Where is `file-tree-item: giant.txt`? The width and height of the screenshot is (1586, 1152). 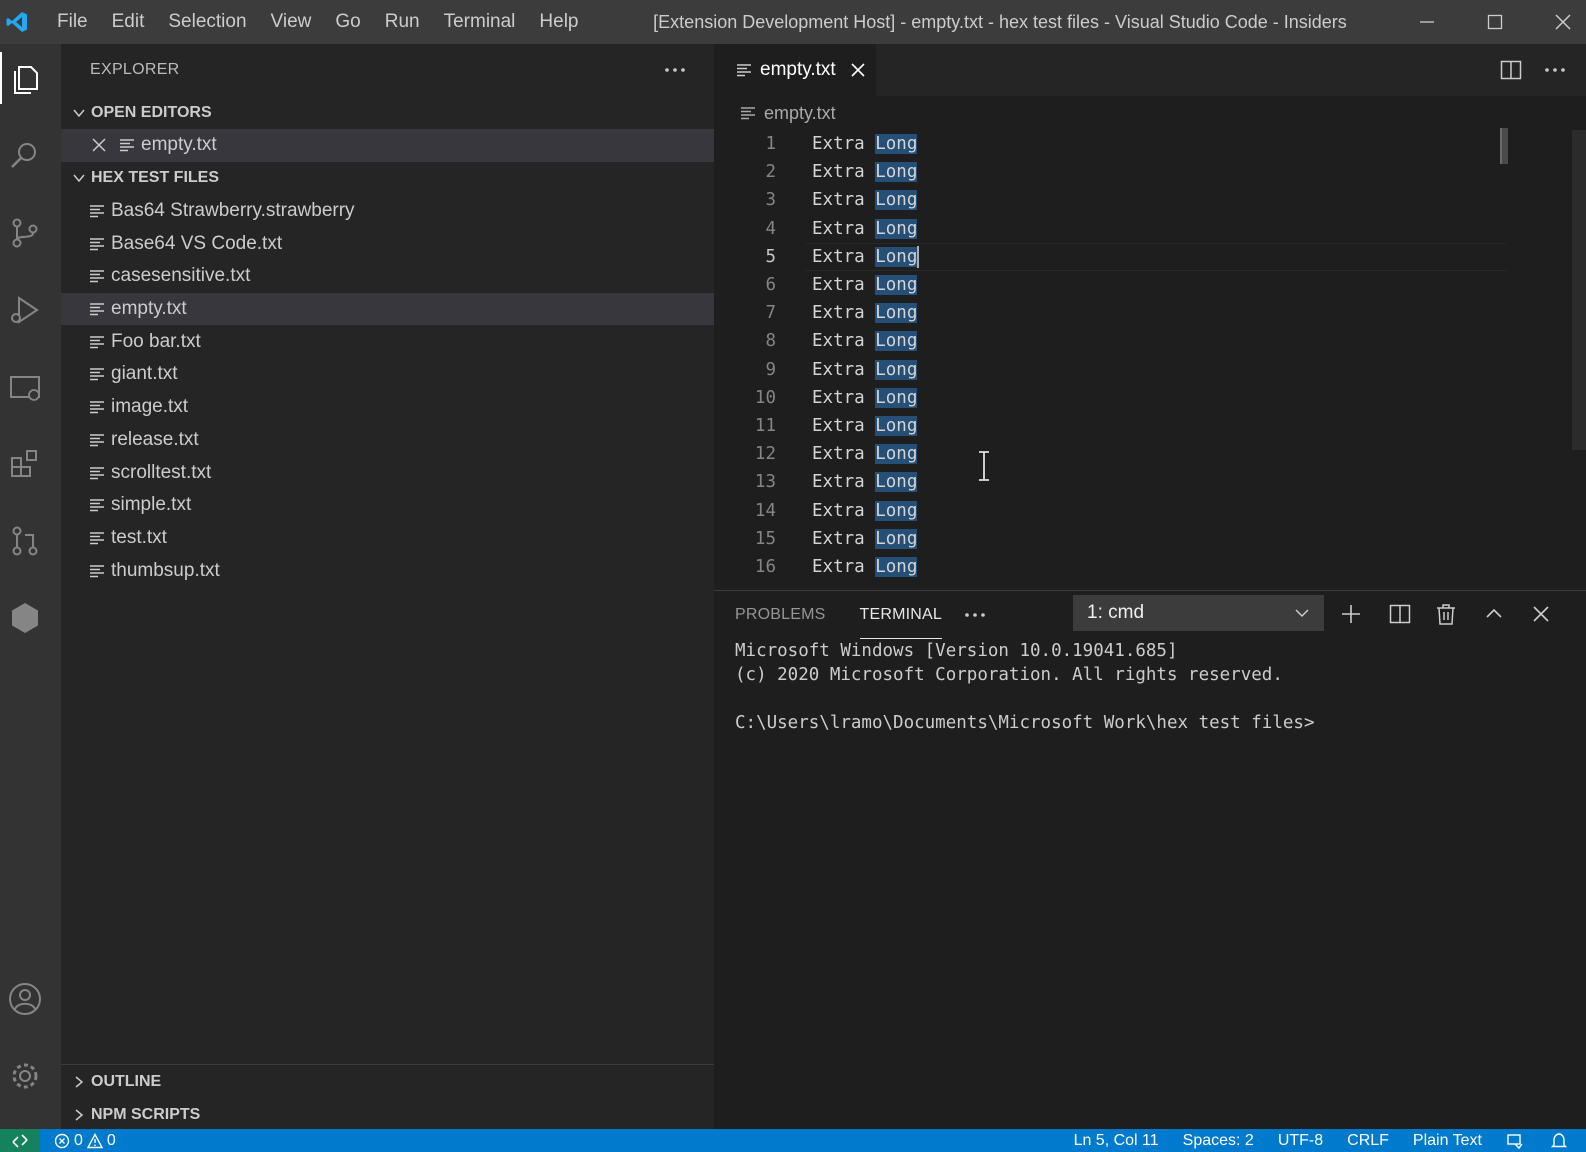 file-tree-item: giant.txt is located at coordinates (387, 374).